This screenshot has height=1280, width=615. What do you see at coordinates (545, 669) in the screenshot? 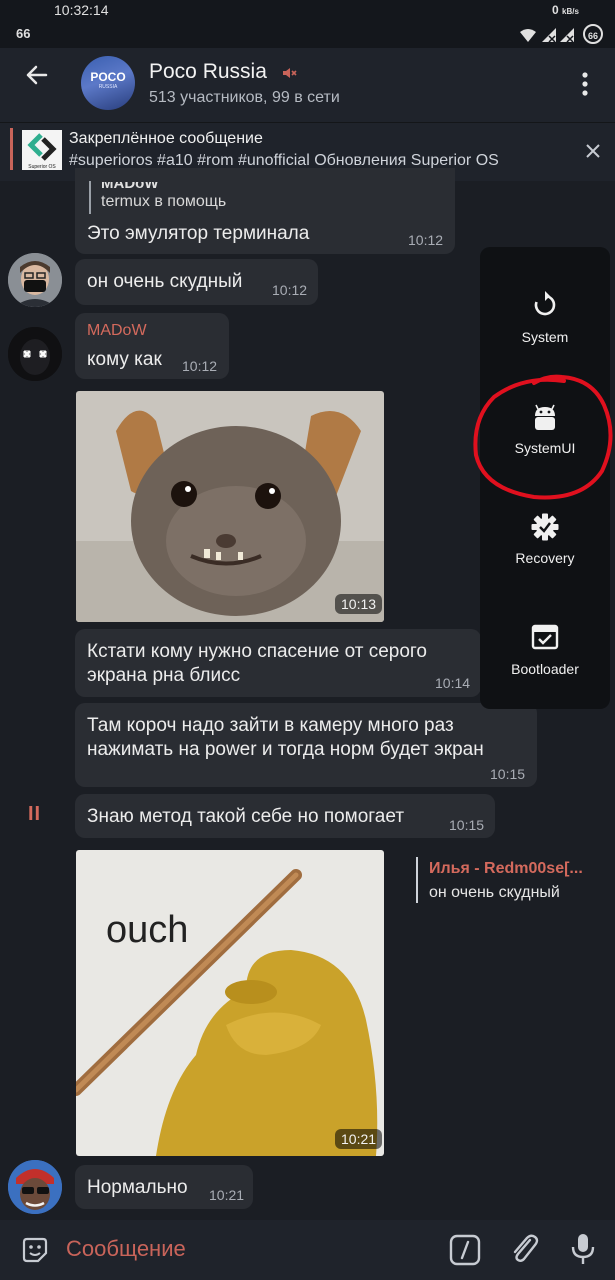
I see `power-menu-bootloader: Bootloader` at bounding box center [545, 669].